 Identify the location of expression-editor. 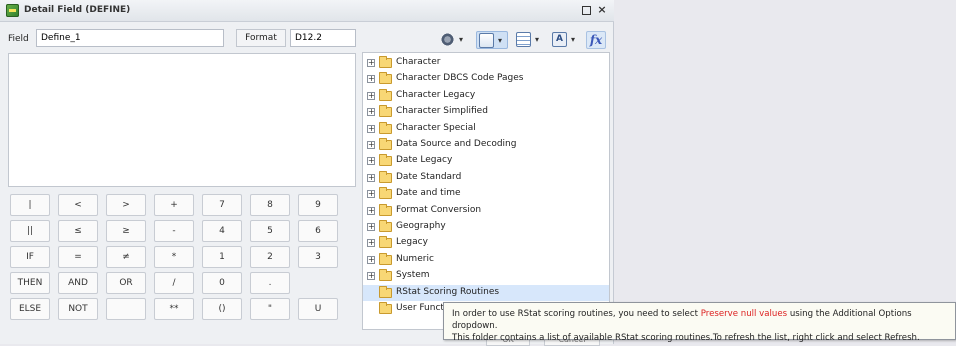
(182, 120).